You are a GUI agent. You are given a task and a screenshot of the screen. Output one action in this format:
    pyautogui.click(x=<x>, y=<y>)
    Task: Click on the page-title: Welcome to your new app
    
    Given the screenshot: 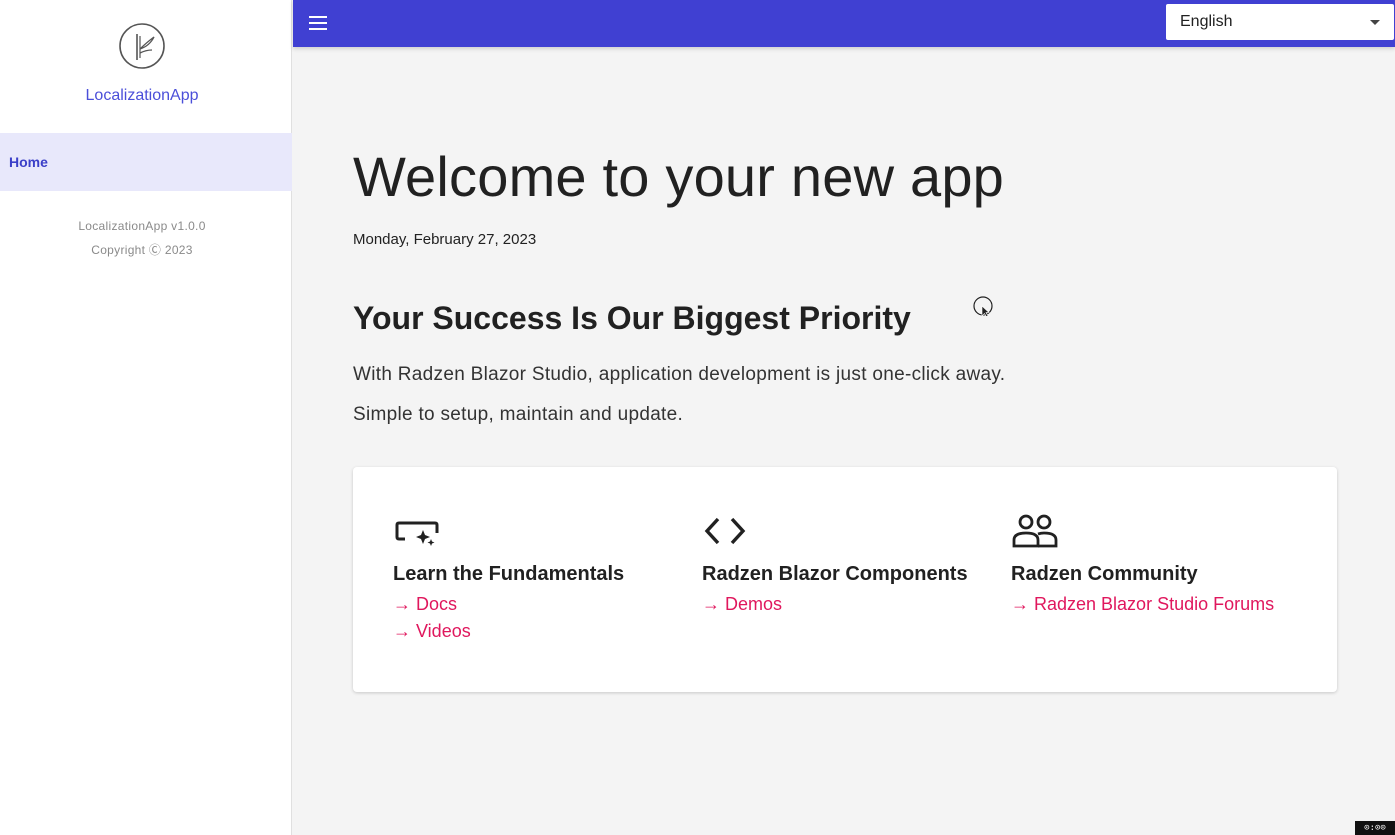 What is the action you would take?
    pyautogui.click(x=679, y=176)
    